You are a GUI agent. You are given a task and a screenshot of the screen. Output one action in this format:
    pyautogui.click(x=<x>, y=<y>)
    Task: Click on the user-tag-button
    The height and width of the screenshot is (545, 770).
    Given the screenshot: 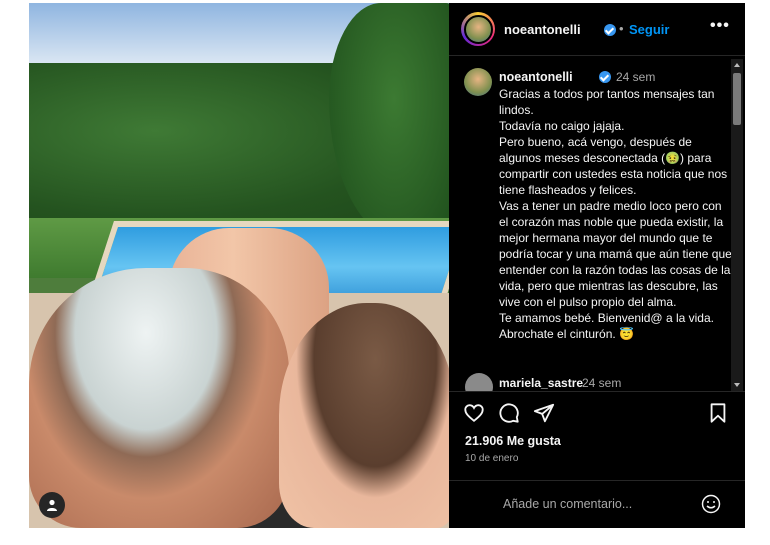 What is the action you would take?
    pyautogui.click(x=52, y=505)
    